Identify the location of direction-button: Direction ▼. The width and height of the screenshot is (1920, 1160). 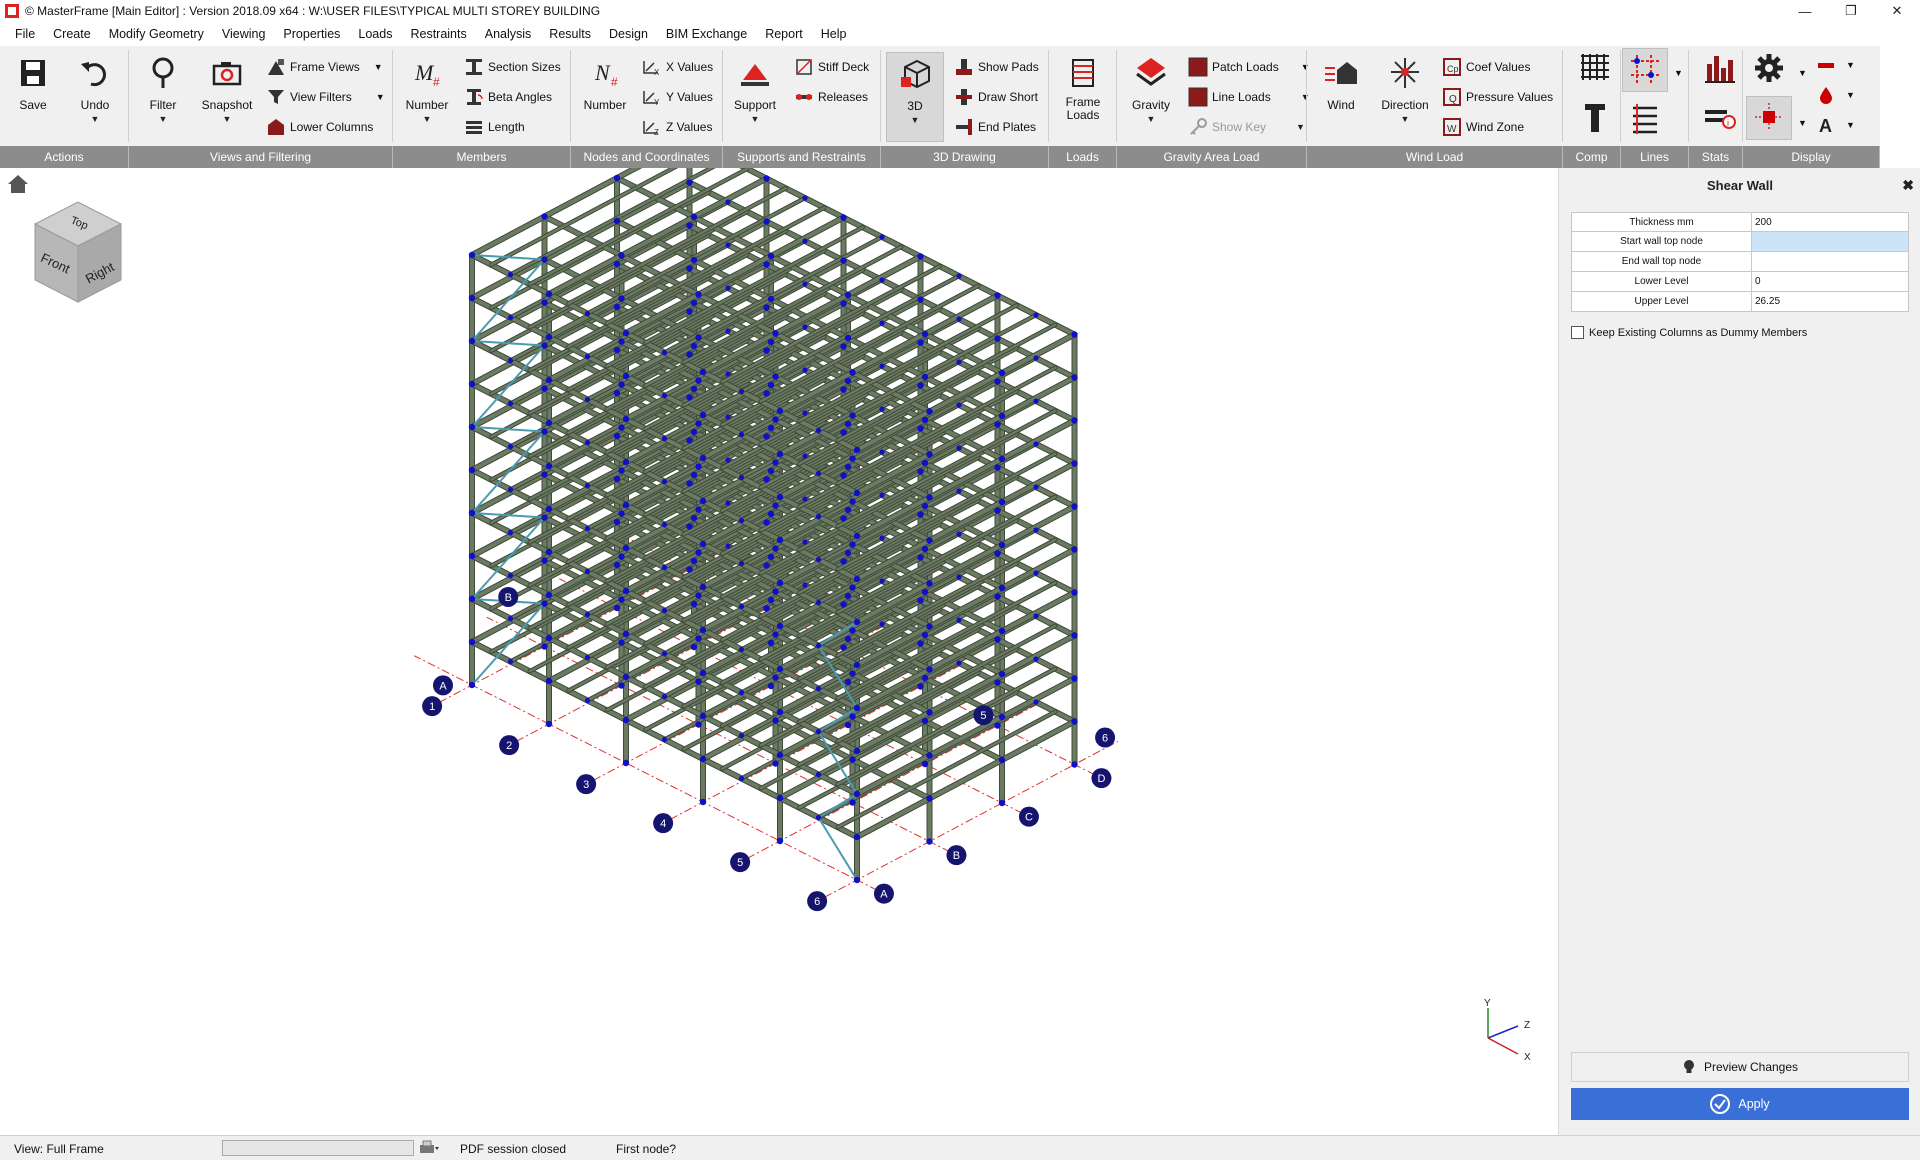
(1405, 97).